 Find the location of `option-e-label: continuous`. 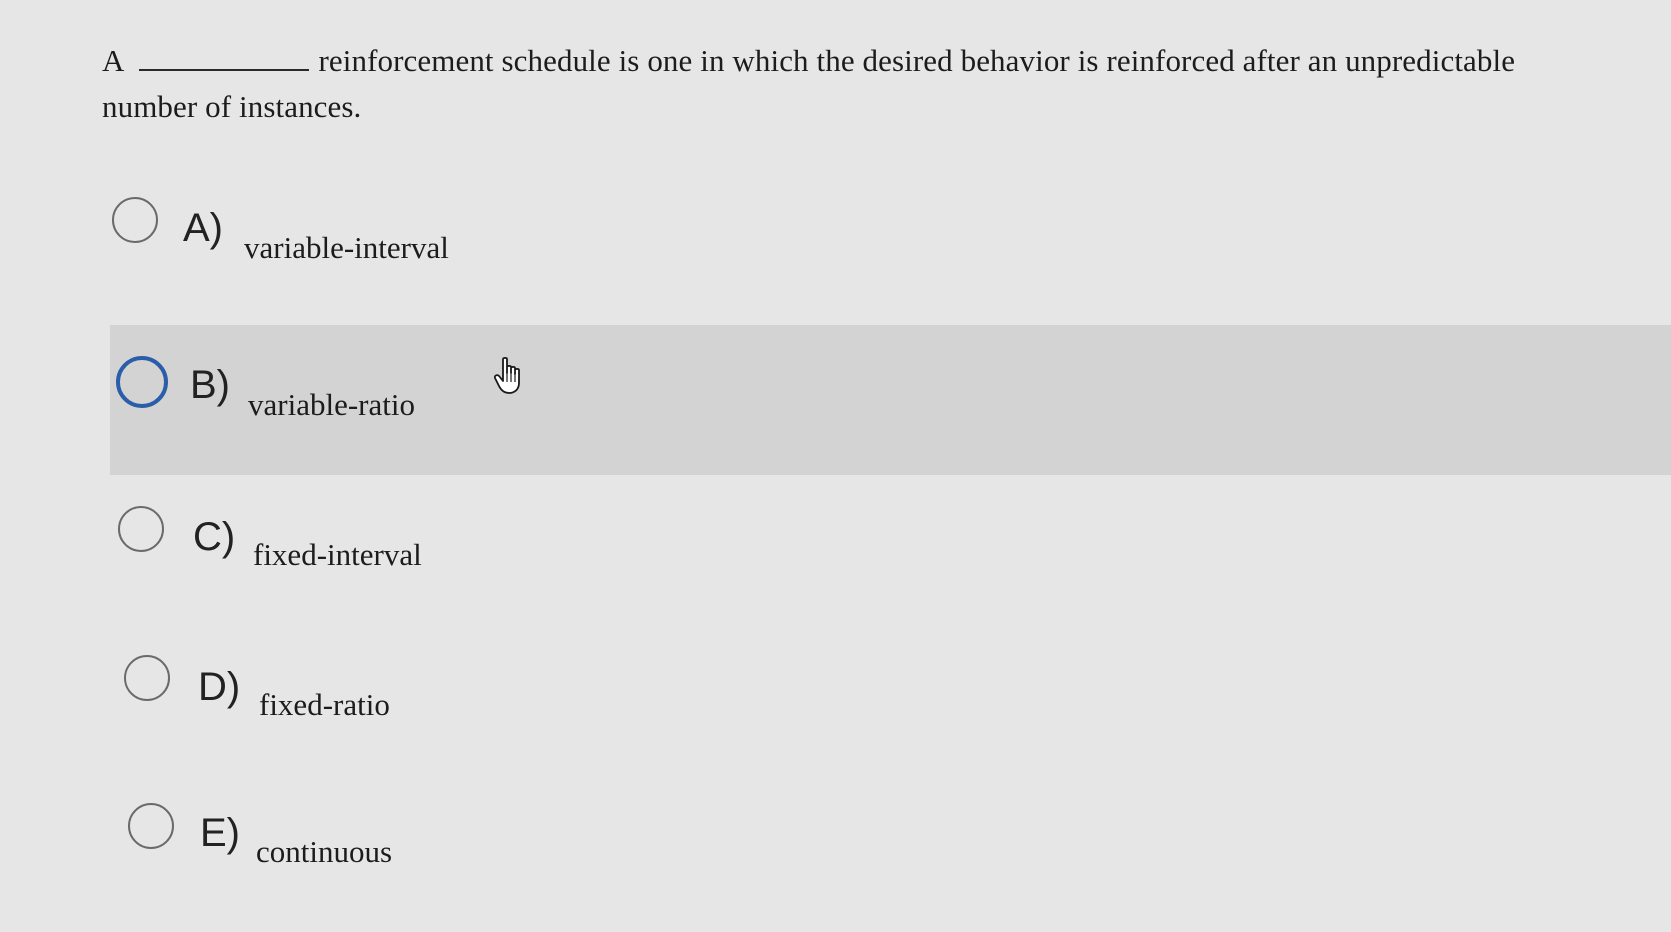

option-e-label: continuous is located at coordinates (324, 851).